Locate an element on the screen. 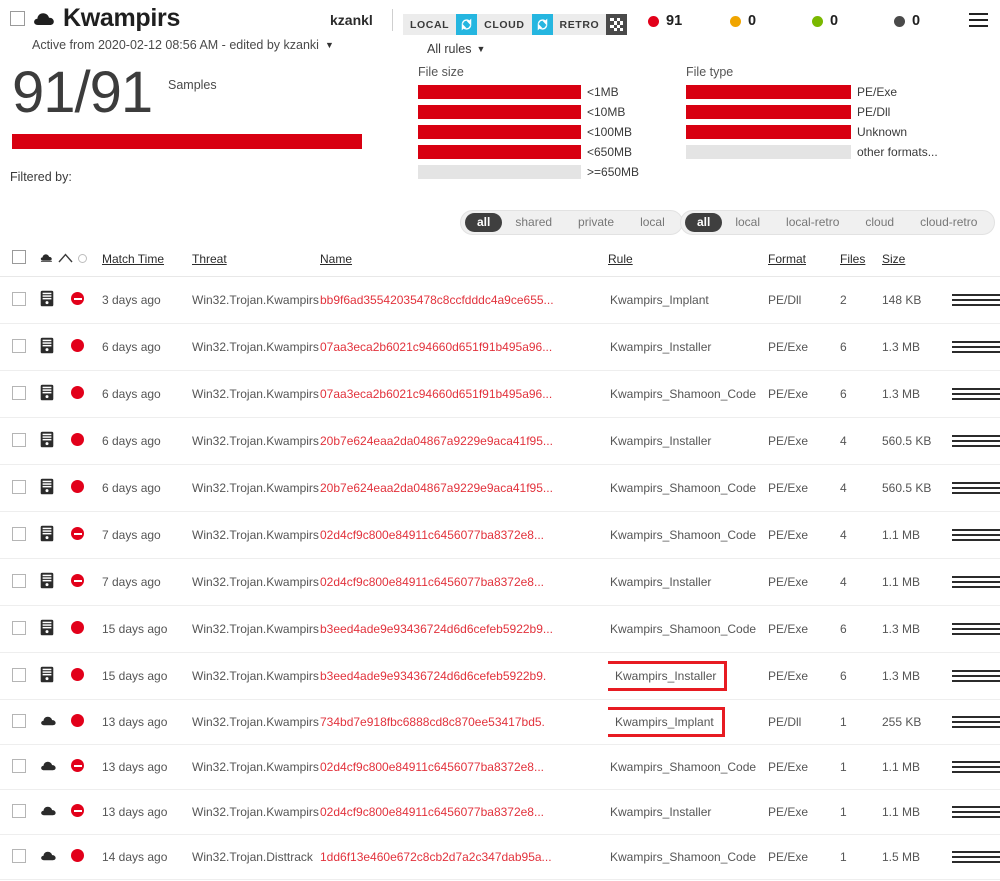 The height and width of the screenshot is (881, 1000). main-menu-button is located at coordinates (978, 20).